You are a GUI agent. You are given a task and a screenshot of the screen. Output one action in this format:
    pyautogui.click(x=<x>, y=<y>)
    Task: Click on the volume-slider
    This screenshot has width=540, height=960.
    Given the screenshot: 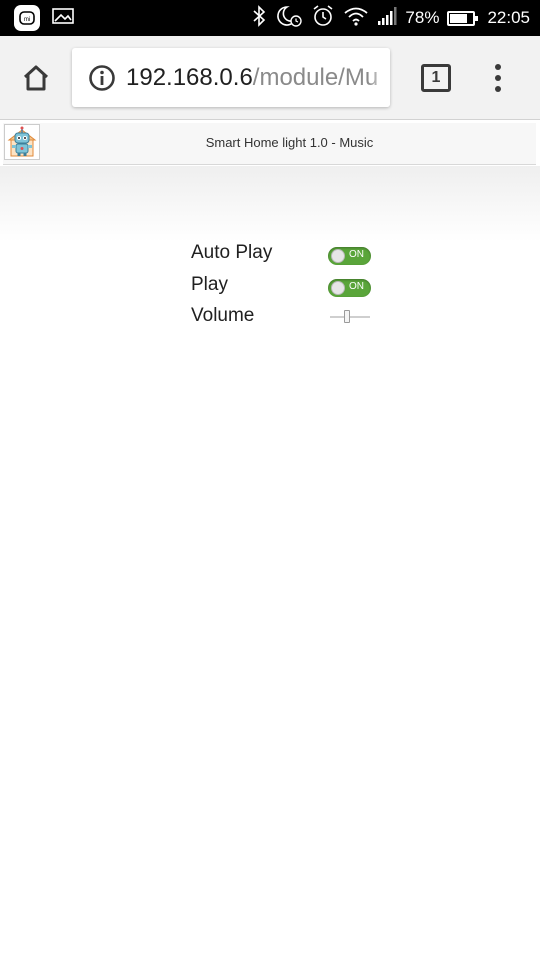 What is the action you would take?
    pyautogui.click(x=350, y=317)
    